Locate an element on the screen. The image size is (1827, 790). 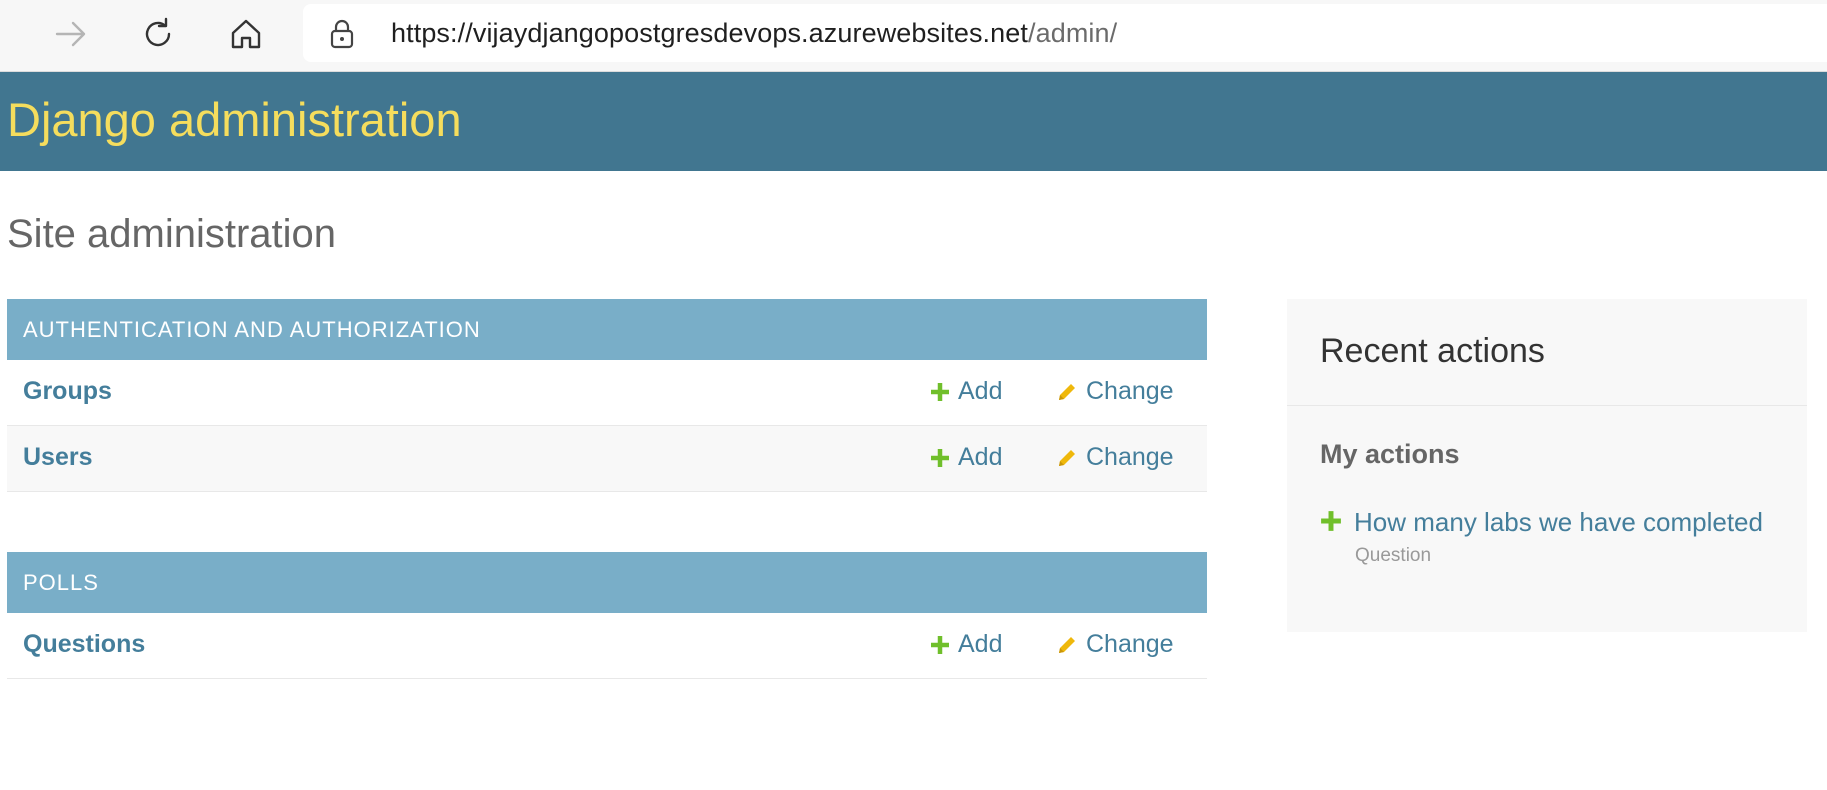
model-row-groups: Groups Add Change is located at coordinates (607, 393).